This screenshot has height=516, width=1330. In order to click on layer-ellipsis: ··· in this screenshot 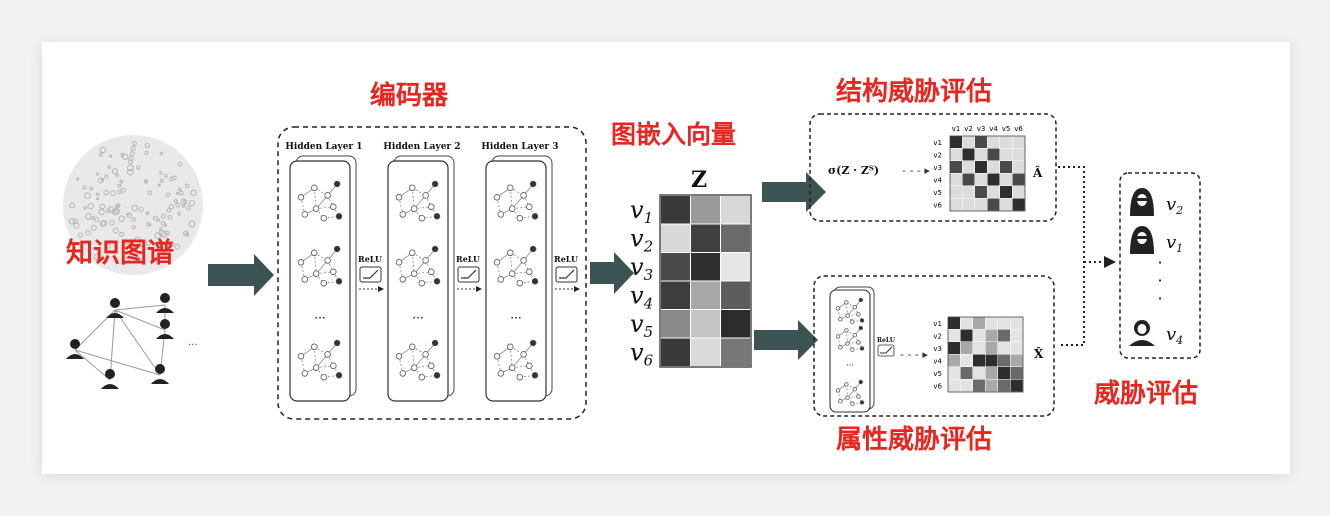, I will do `click(417, 318)`.